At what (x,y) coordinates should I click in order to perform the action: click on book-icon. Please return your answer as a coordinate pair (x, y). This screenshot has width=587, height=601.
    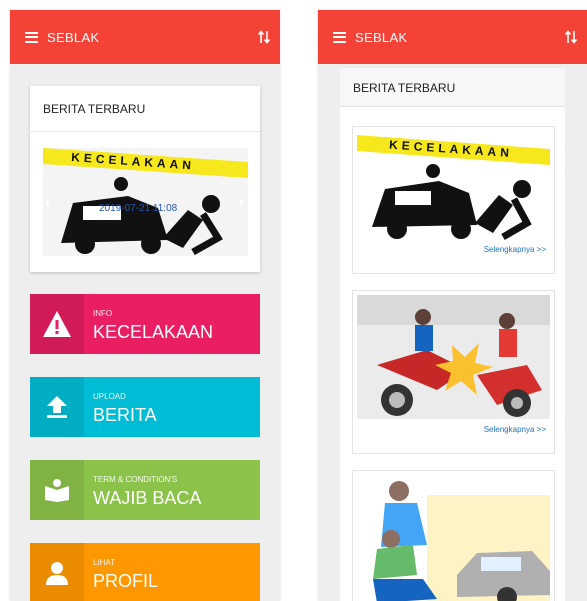
    Looking at the image, I should click on (57, 490).